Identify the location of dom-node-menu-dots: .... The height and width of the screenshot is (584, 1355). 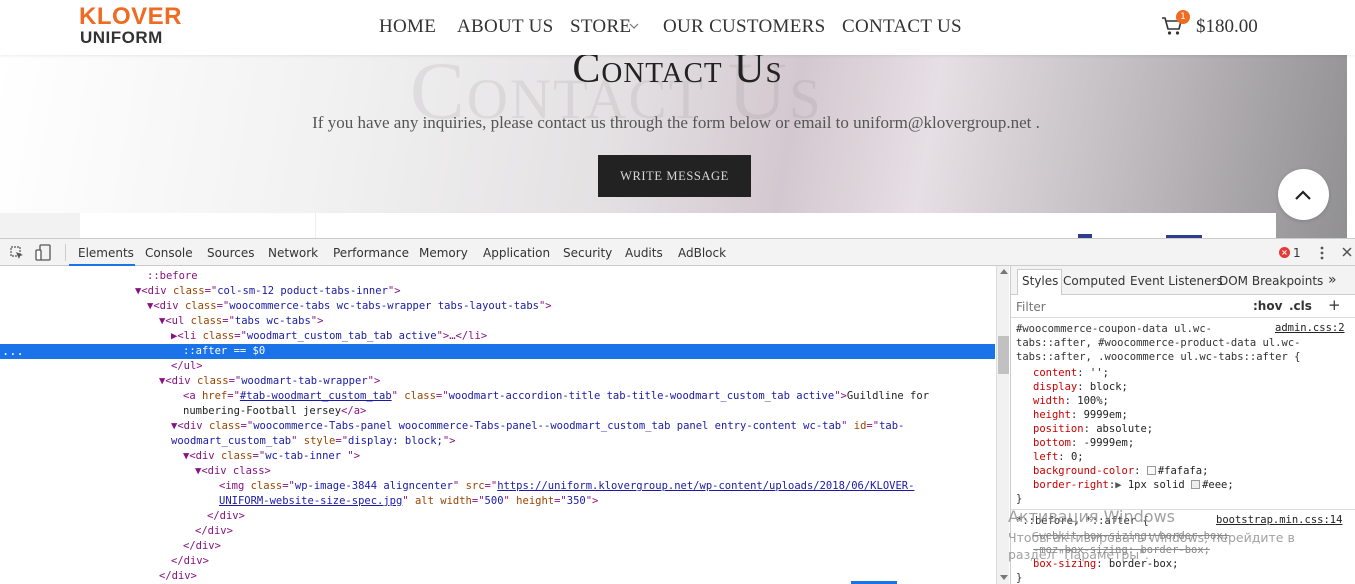
(13, 351).